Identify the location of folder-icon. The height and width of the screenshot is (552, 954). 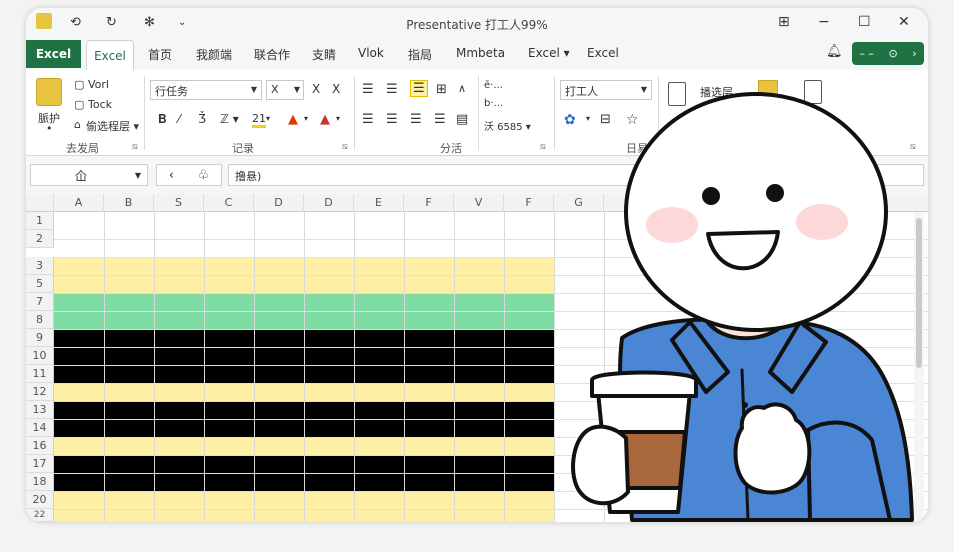
(768, 92).